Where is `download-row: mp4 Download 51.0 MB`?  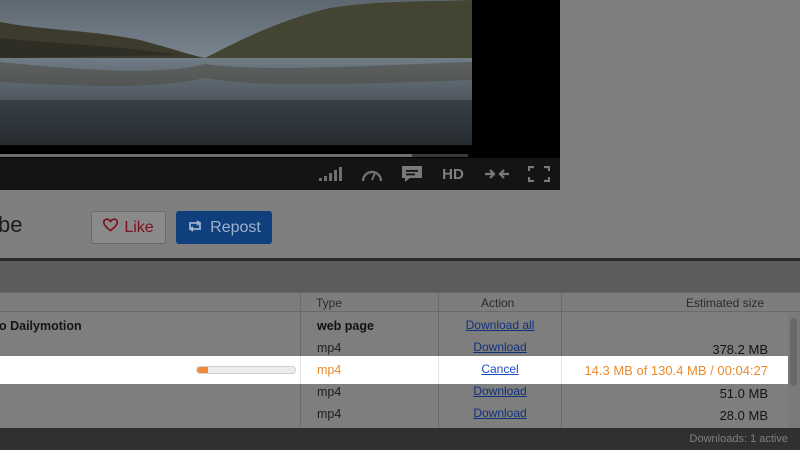
download-row: mp4 Download 51.0 MB is located at coordinates (394, 392).